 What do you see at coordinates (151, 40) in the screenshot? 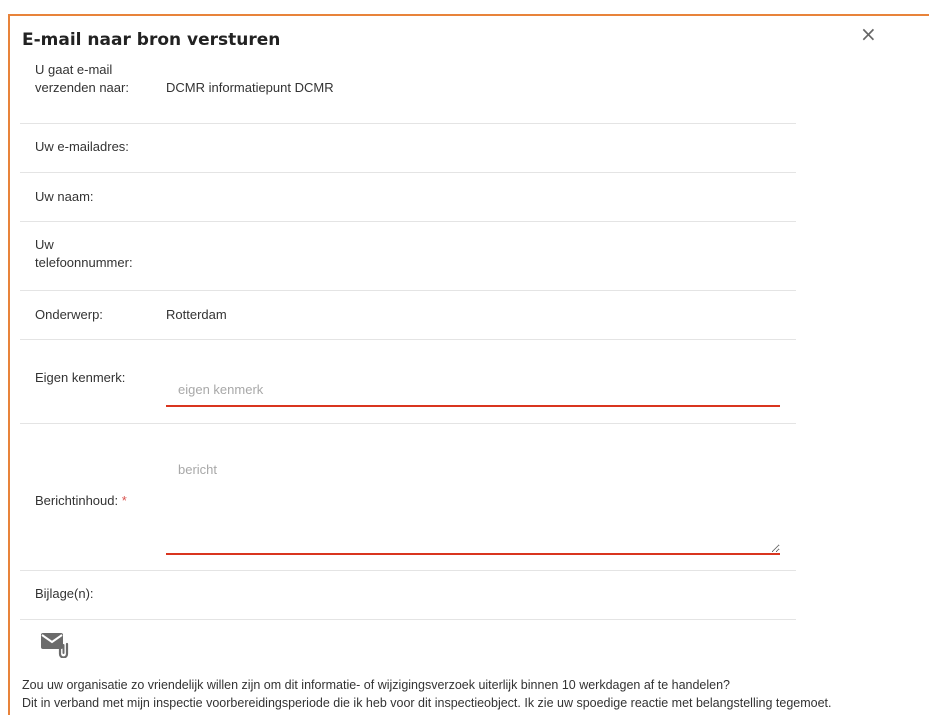
I see `dialog-title: E-mail naar bron versturen` at bounding box center [151, 40].